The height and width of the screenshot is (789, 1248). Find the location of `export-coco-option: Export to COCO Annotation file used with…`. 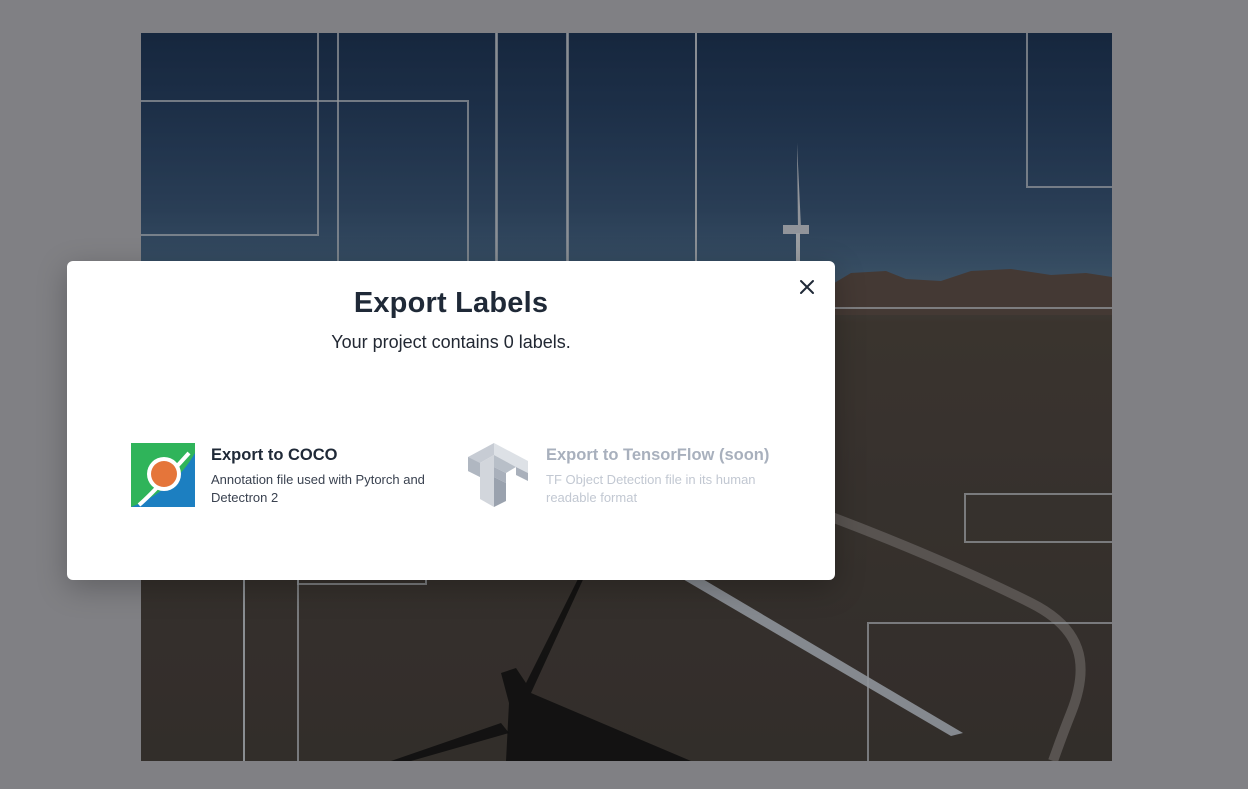

export-coco-option: Export to COCO Annotation file used with… is located at coordinates (286, 478).